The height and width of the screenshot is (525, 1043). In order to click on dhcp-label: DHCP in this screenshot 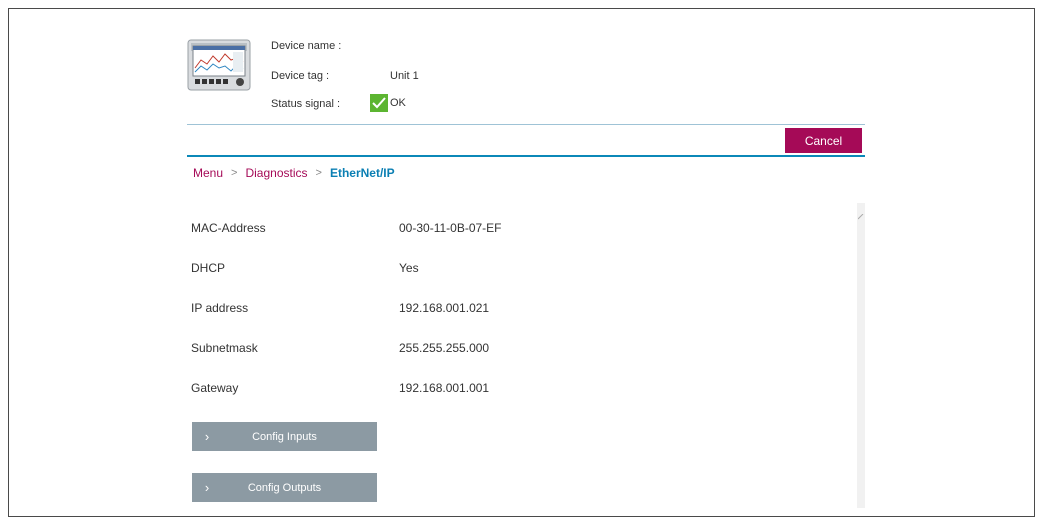, I will do `click(208, 268)`.